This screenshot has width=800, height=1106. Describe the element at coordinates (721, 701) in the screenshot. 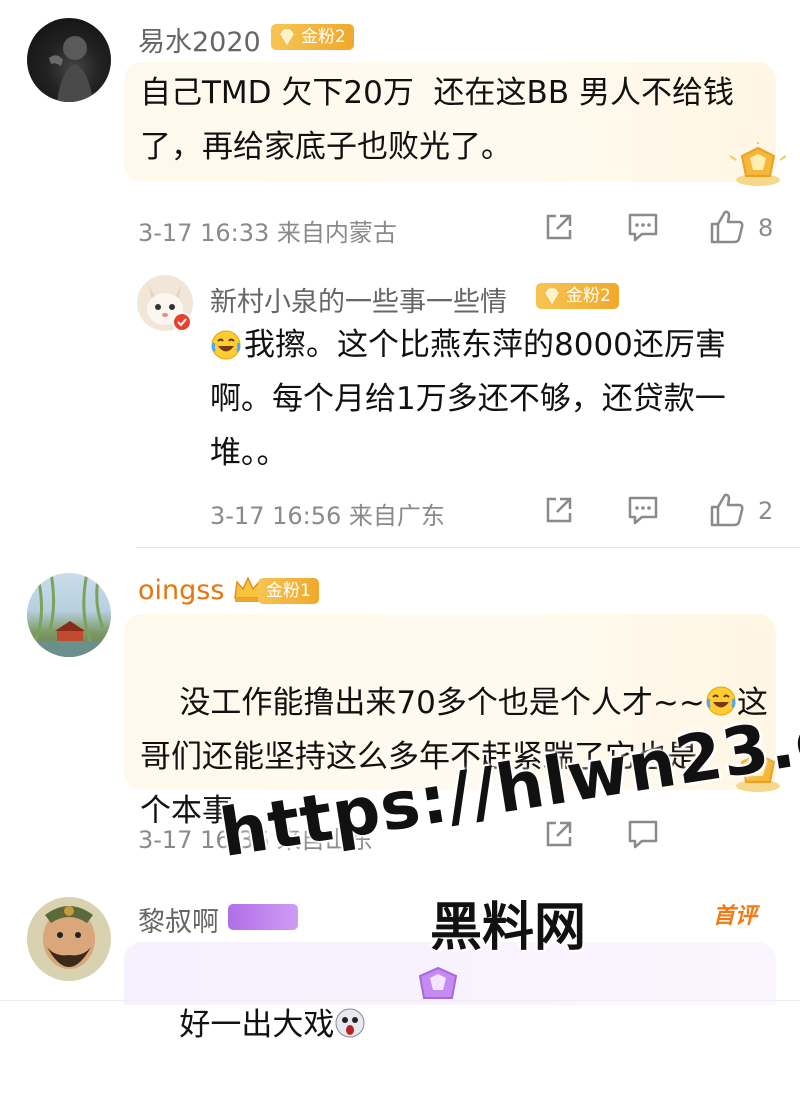

I see `laugh-cry-emoji-icon` at that location.